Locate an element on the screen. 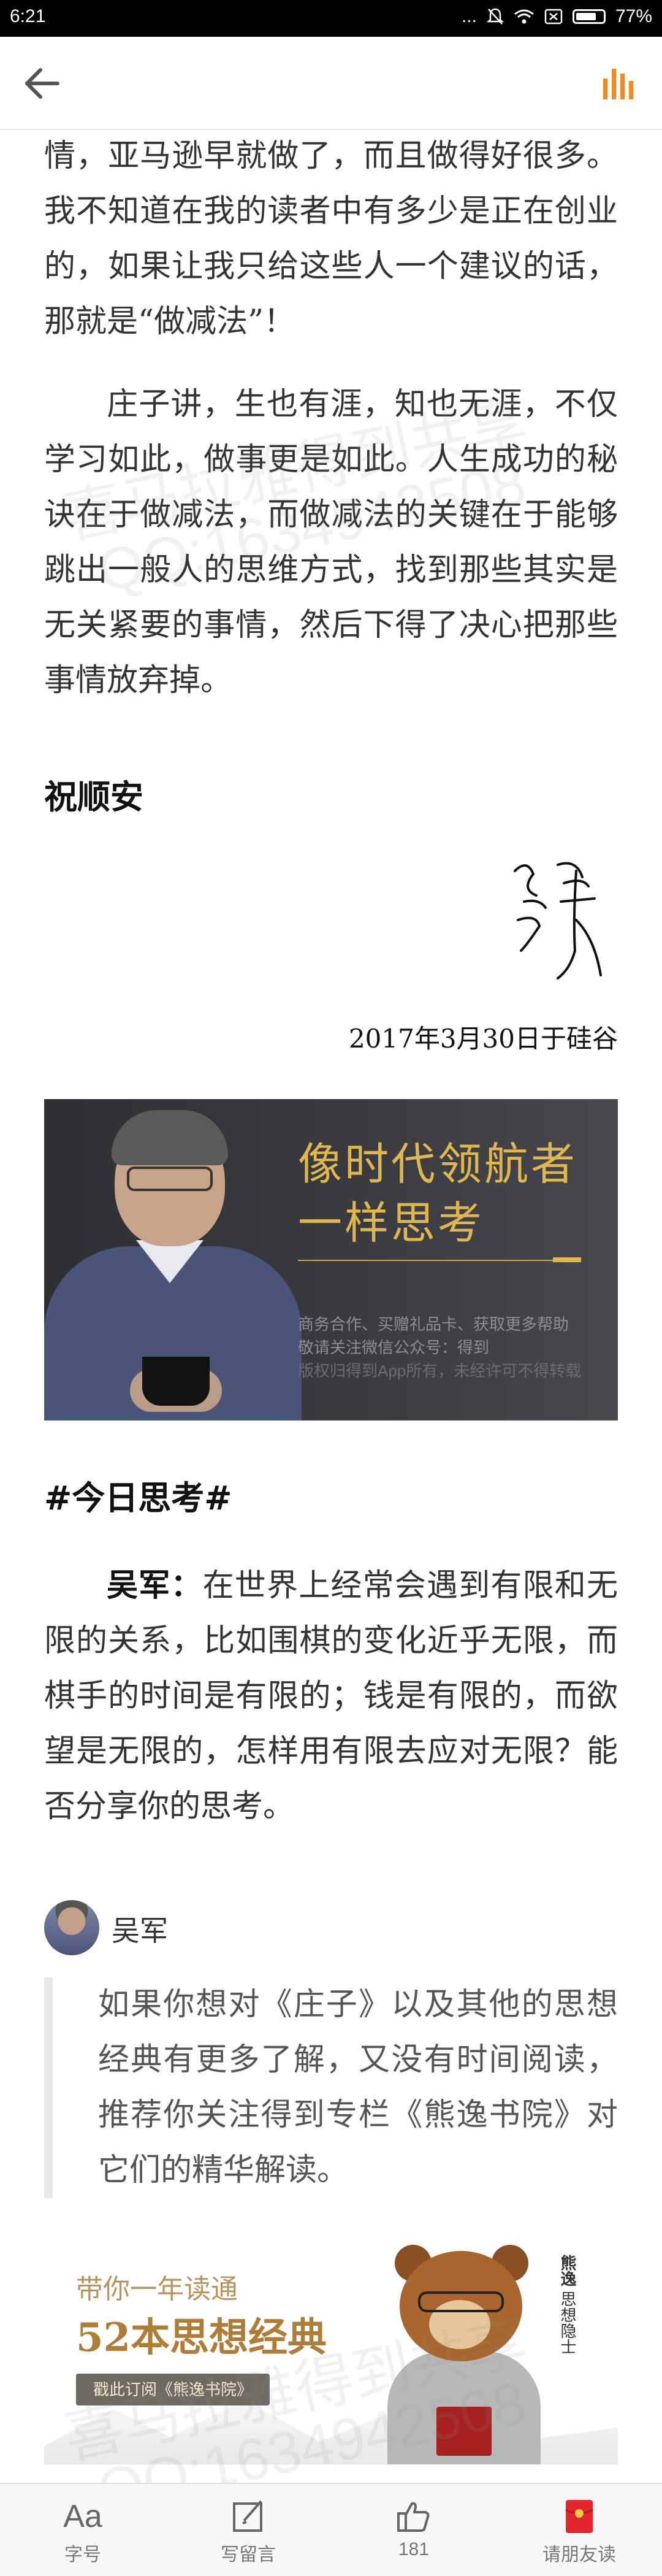 The image size is (662, 2576). app-bar is located at coordinates (331, 83).